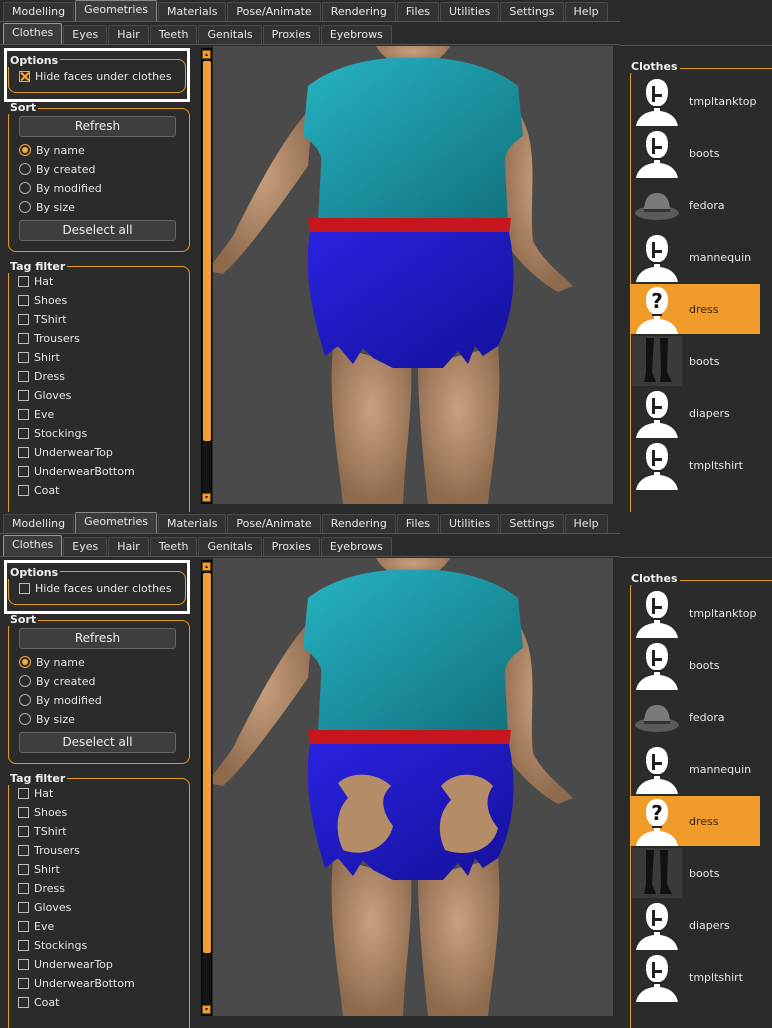 This screenshot has height=1028, width=772. Describe the element at coordinates (44, 926) in the screenshot. I see `tag-label: Eve` at that location.